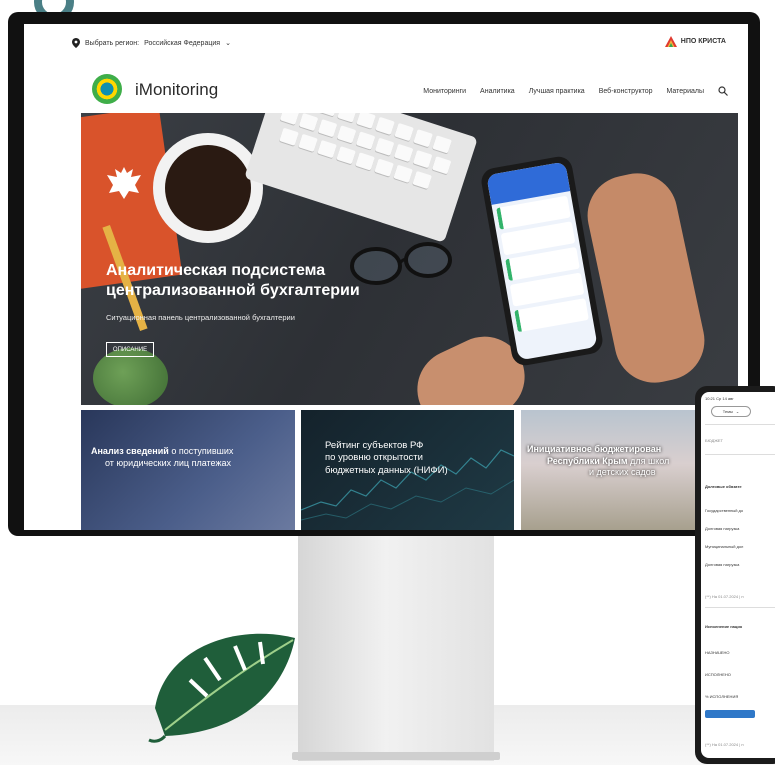  What do you see at coordinates (727, 411) in the screenshot?
I see `topics-dropdown-label: Темы` at bounding box center [727, 411].